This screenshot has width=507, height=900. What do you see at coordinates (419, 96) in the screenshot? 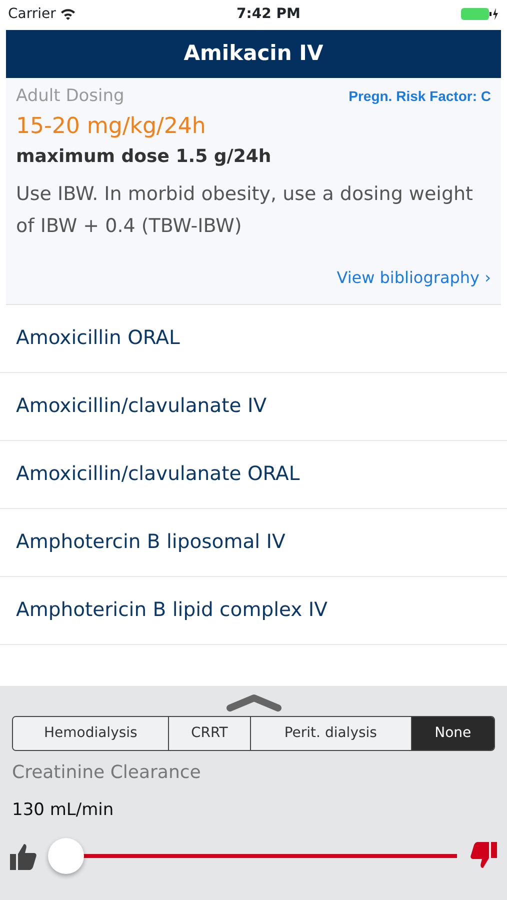
I see `risk-factor-label: Pregn. Risk Factor: C` at bounding box center [419, 96].